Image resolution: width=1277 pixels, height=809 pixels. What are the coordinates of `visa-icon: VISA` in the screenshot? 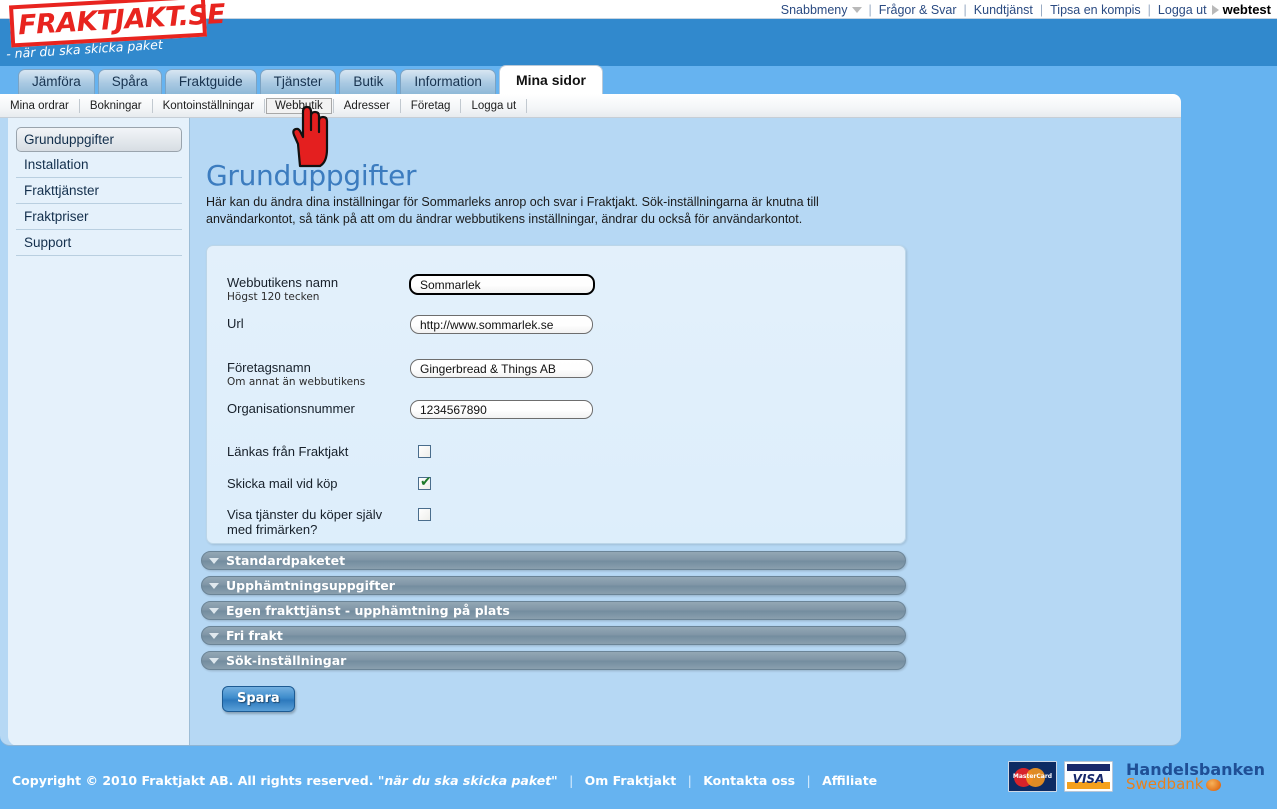 It's located at (1089, 776).